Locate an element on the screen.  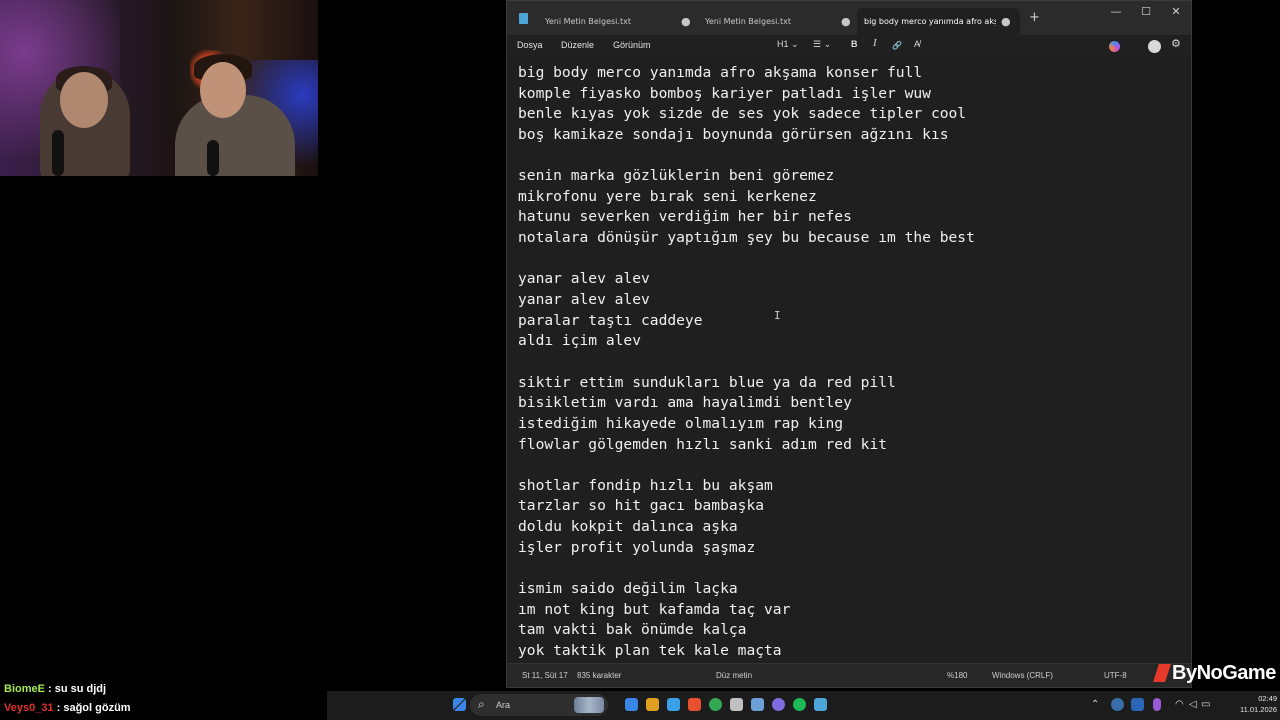
volume-icon: ◁ is located at coordinates (1193, 704).